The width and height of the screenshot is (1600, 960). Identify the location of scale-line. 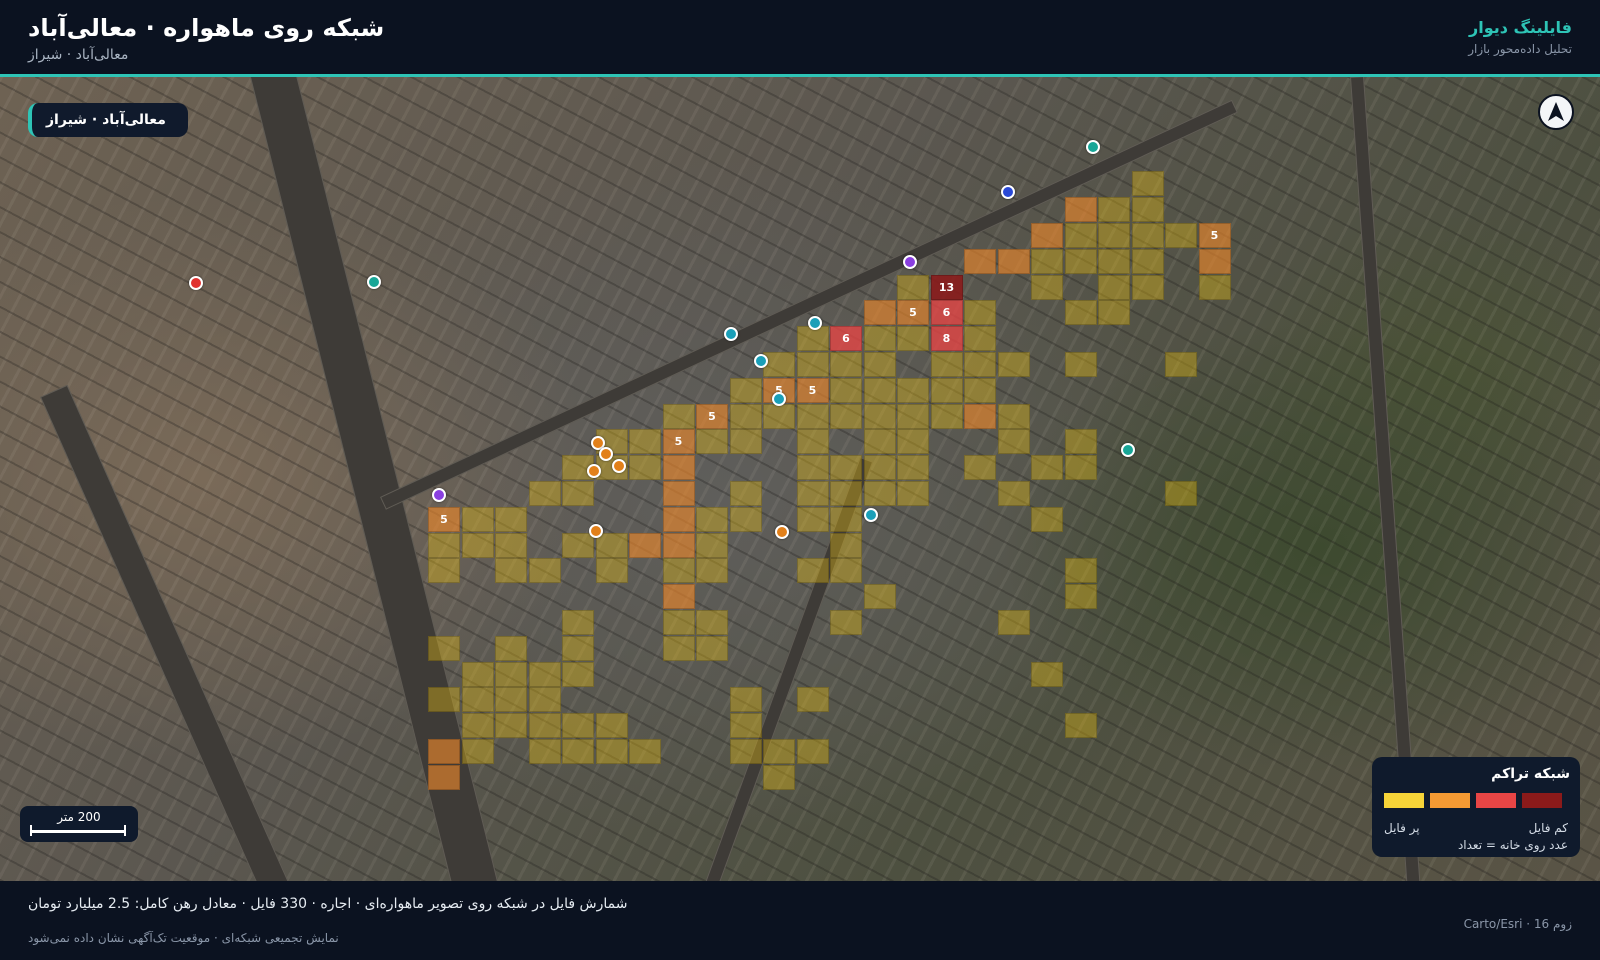
(78, 831).